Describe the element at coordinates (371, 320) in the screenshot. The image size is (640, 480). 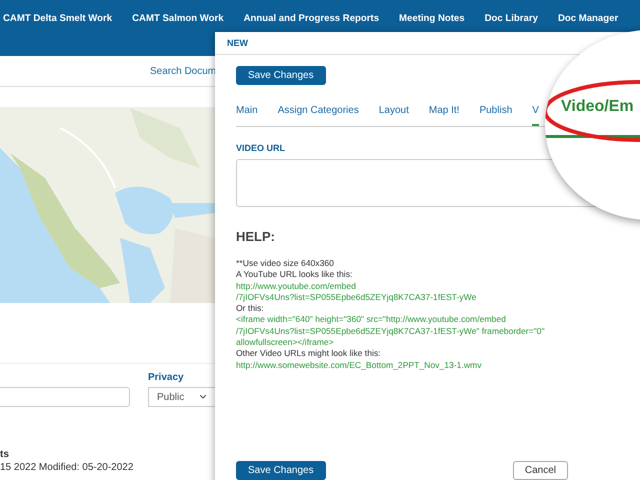
I see `example-text: <iframe width="640" height="360" src="http://www.youtube.com/embed` at that location.